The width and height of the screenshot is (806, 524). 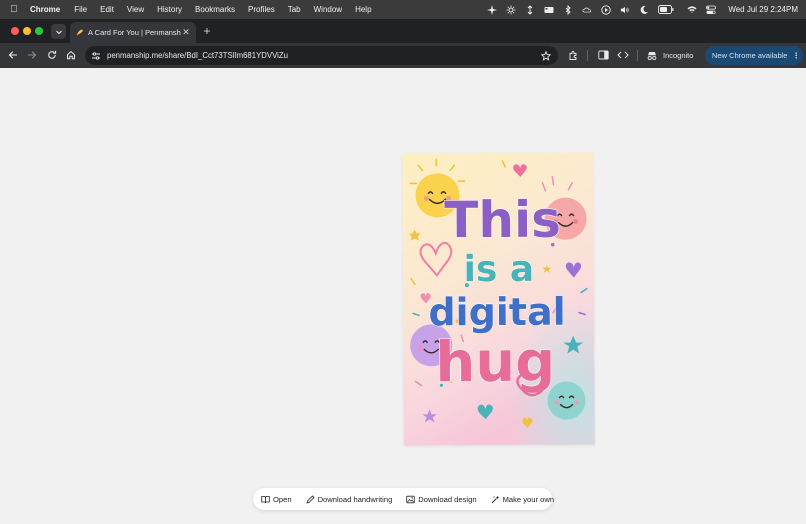 What do you see at coordinates (328, 9) in the screenshot?
I see `menu-window: Window` at bounding box center [328, 9].